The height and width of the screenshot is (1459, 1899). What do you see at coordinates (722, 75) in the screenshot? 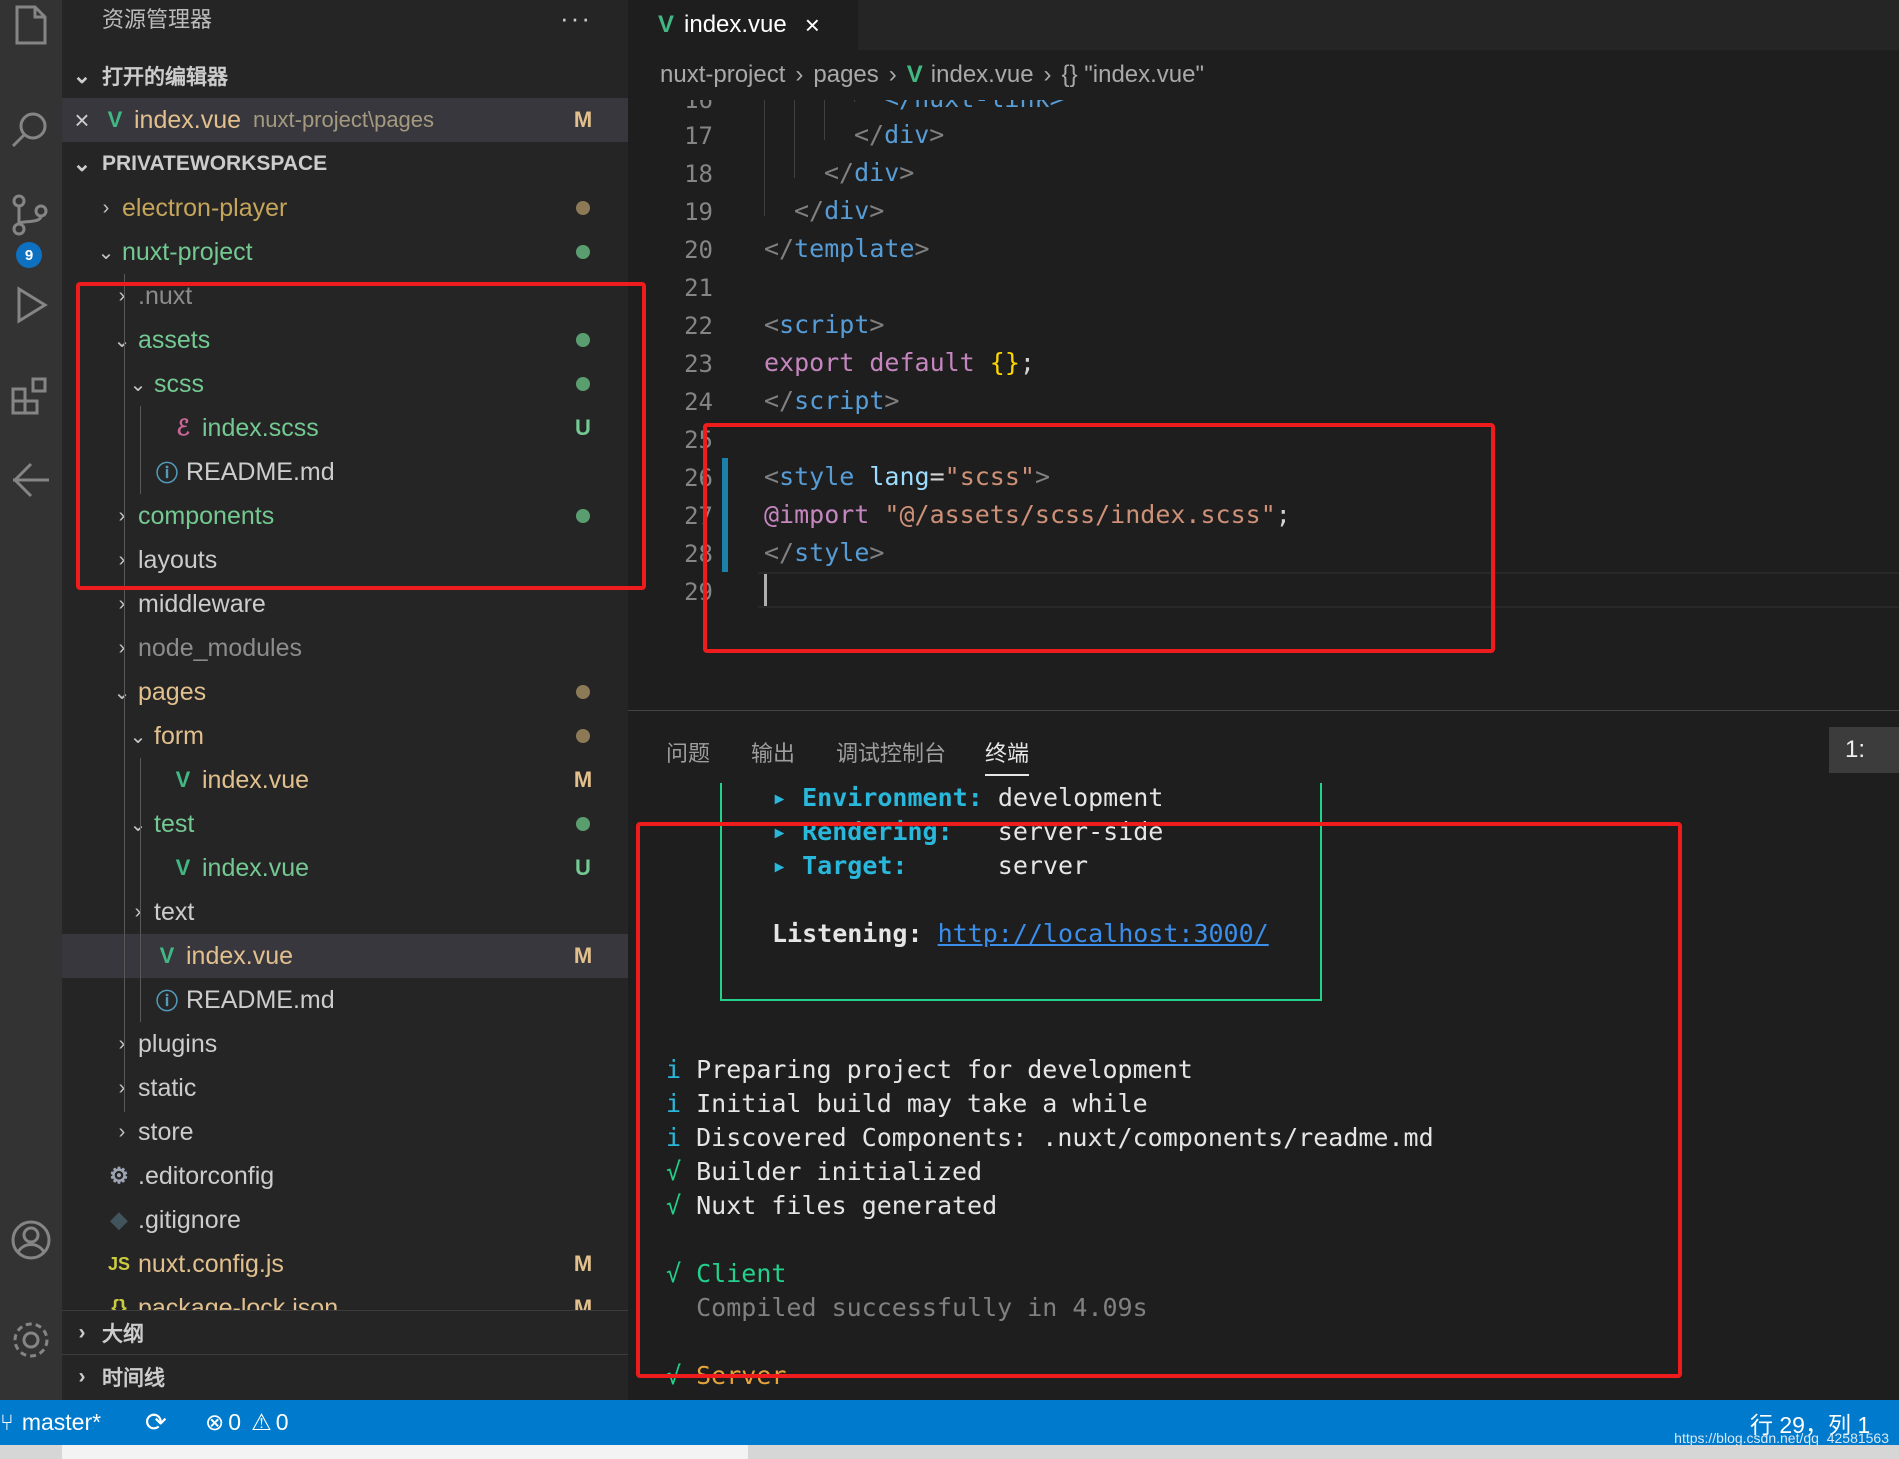
I see `breadcrumb-item: nuxt-project` at bounding box center [722, 75].